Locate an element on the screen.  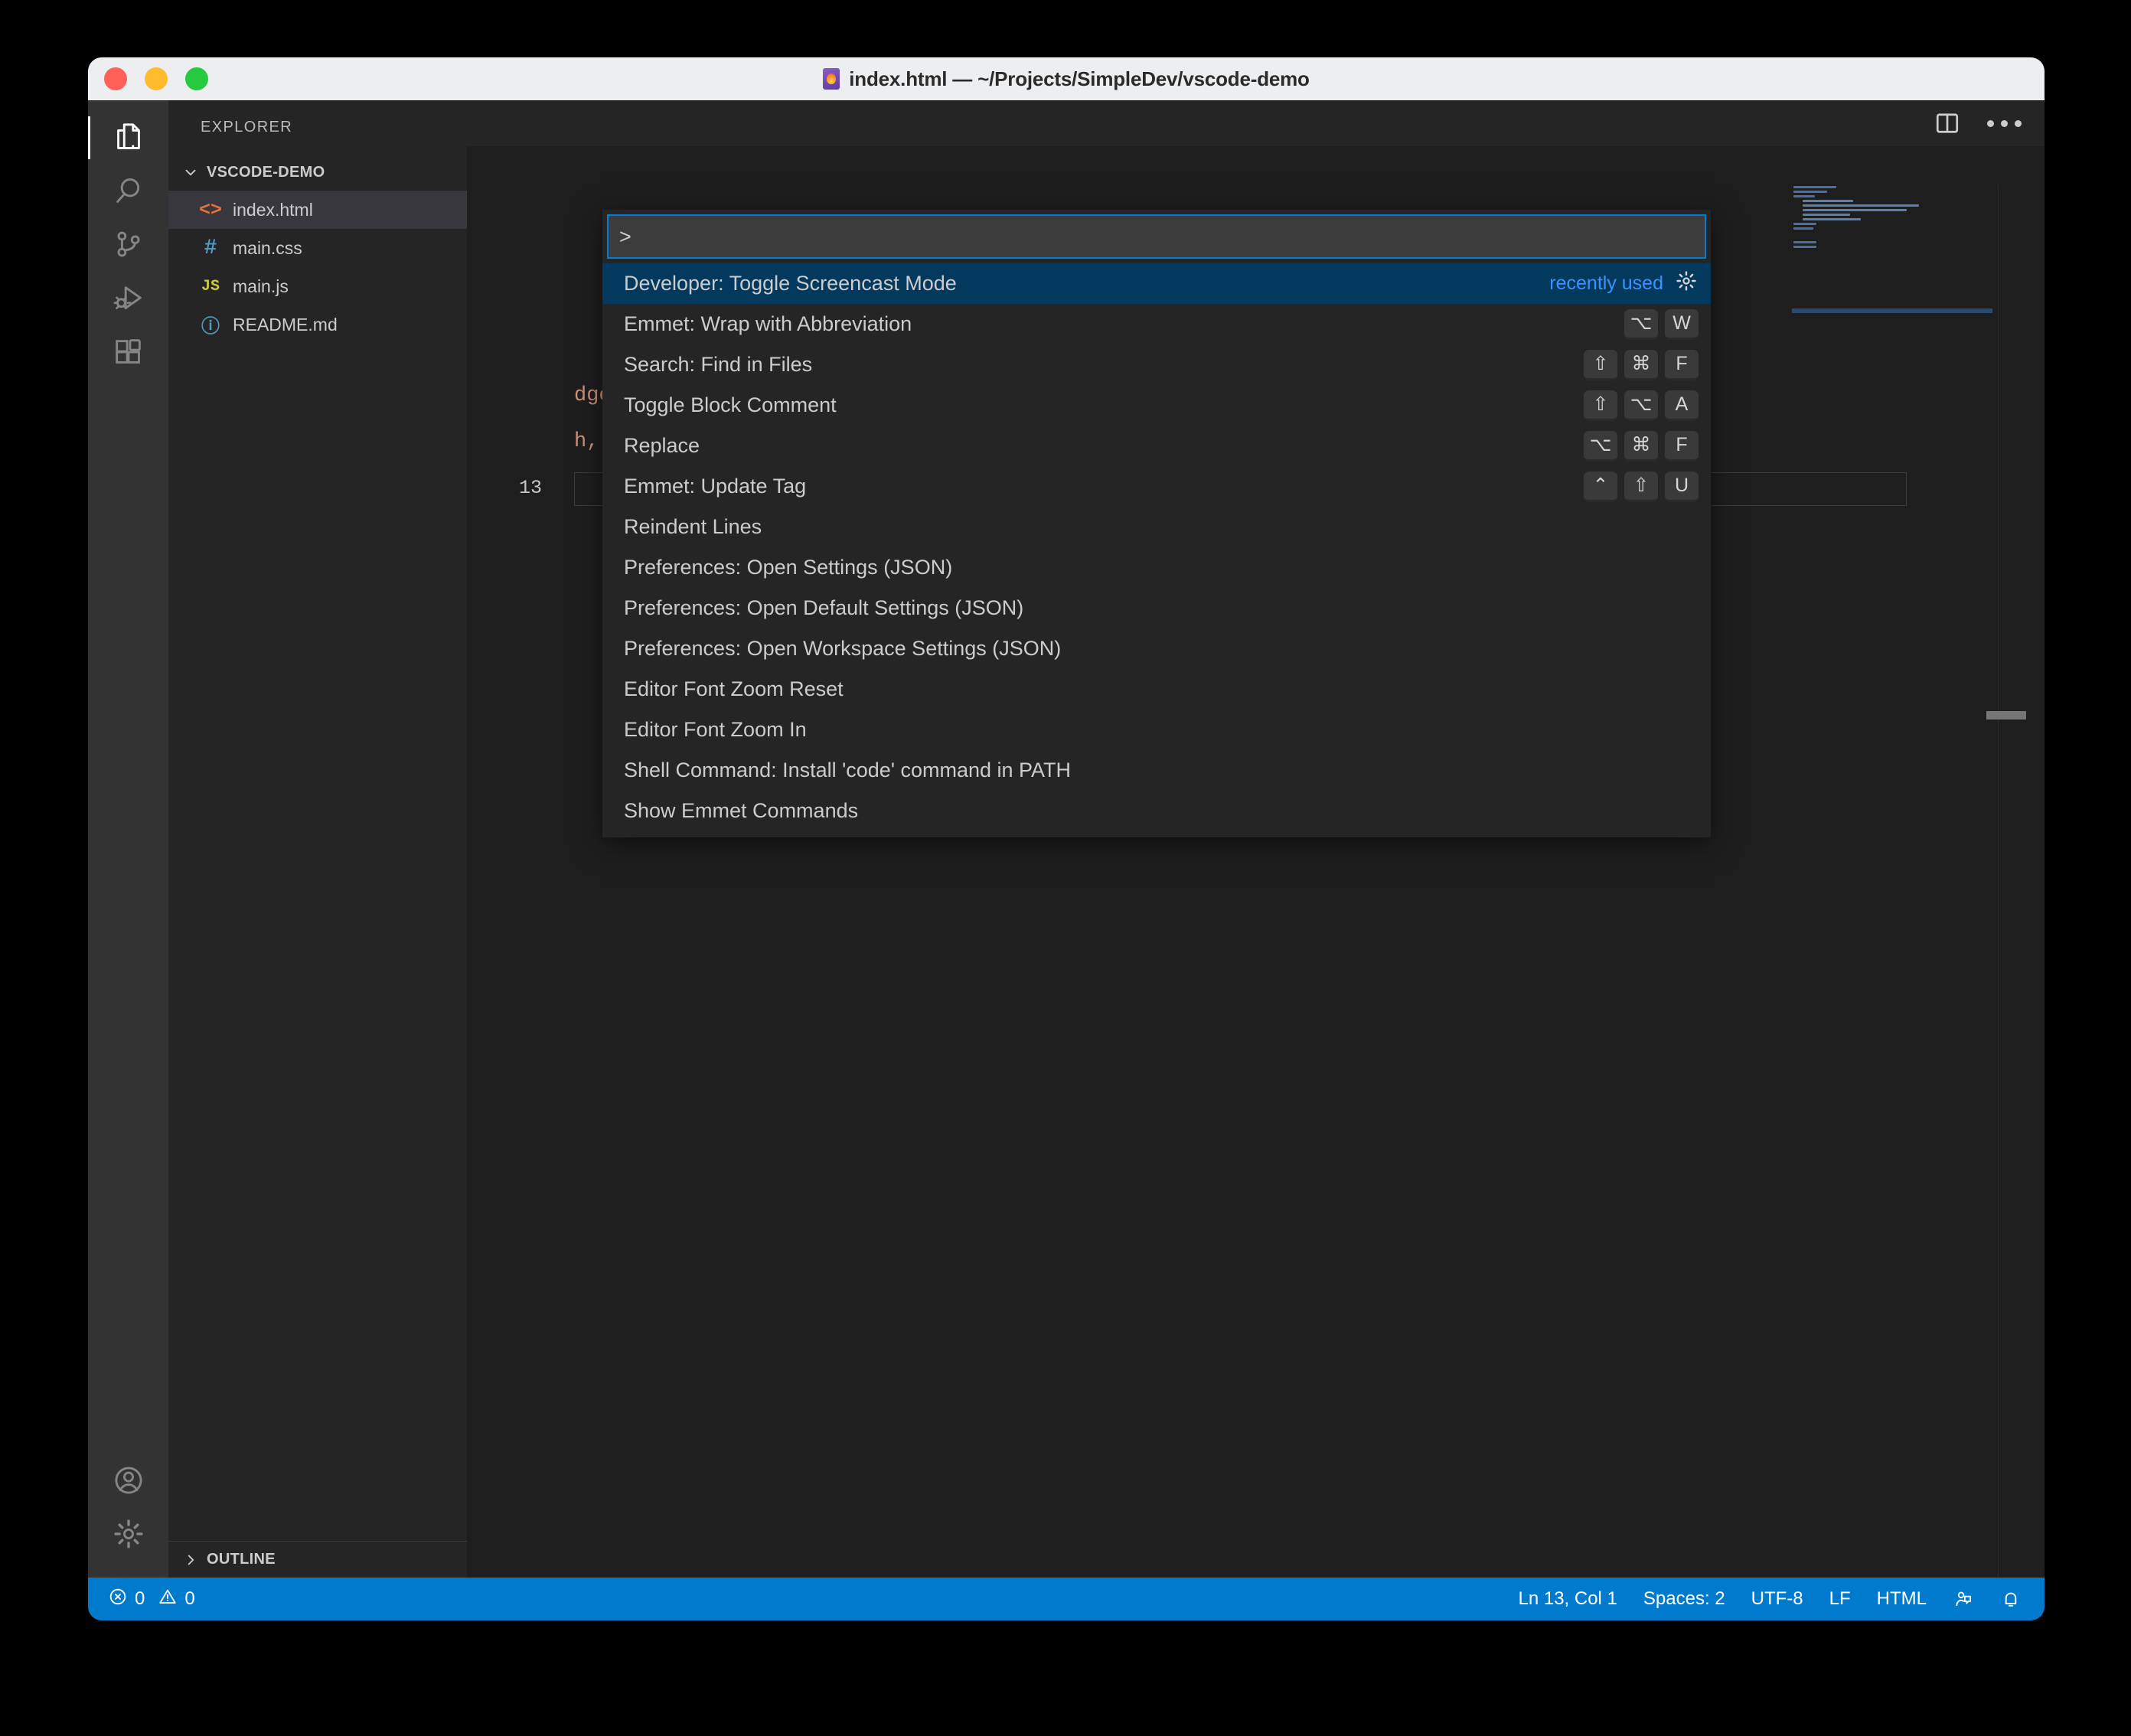
warning-count: 0 is located at coordinates (189, 1598).